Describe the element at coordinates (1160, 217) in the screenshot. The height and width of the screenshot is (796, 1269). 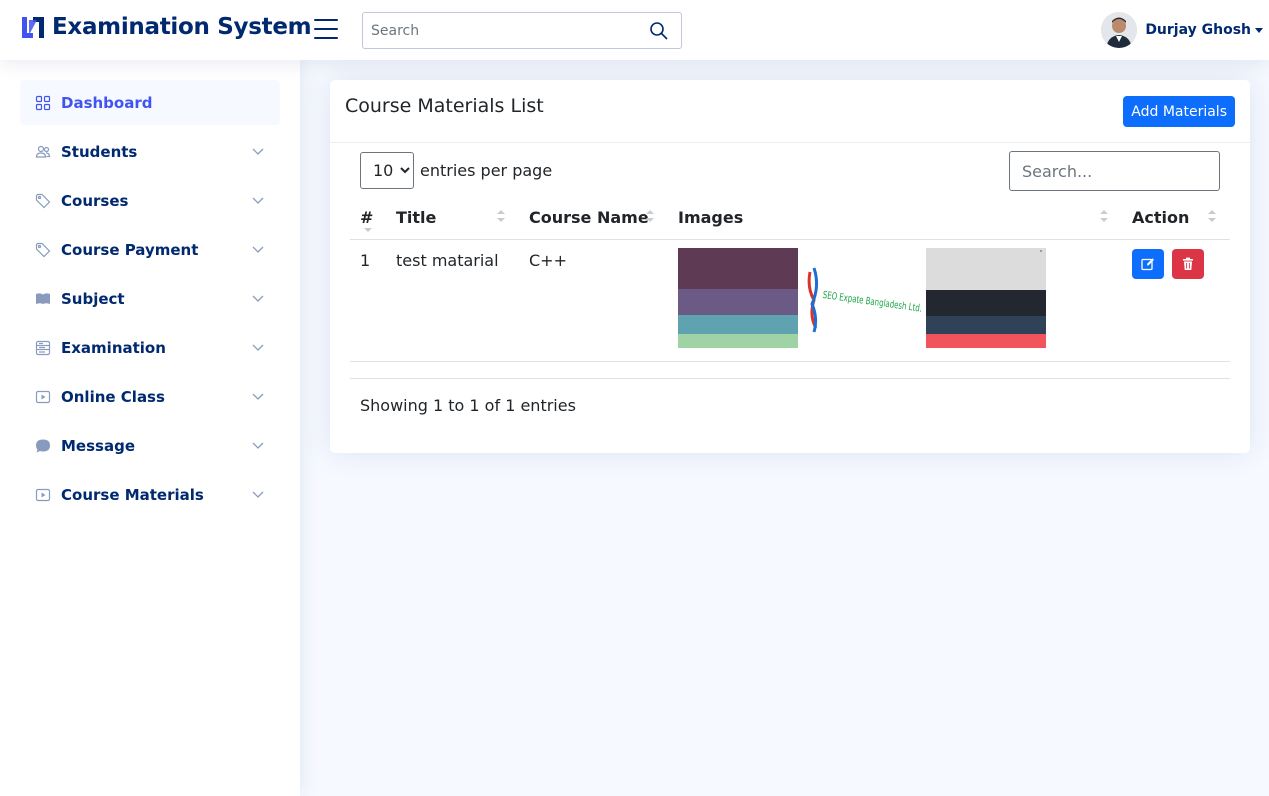
I see `column-header-action: Action` at that location.